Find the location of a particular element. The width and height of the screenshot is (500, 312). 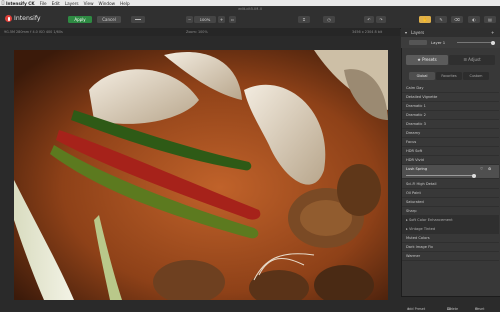

layer-opacity-knob is located at coordinates (493, 42).